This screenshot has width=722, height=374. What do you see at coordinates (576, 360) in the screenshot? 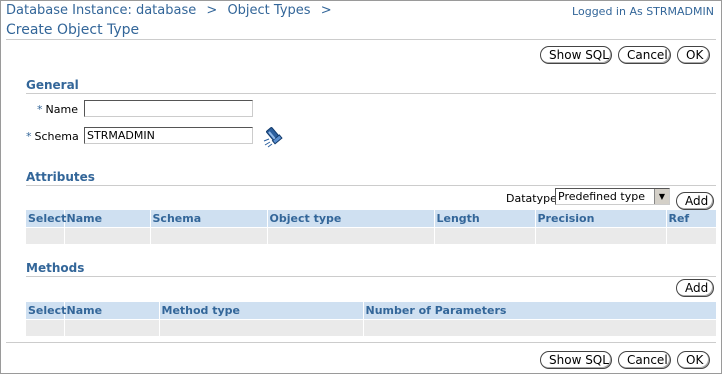
I see `show-sql-button-bottom: Show SQL` at bounding box center [576, 360].